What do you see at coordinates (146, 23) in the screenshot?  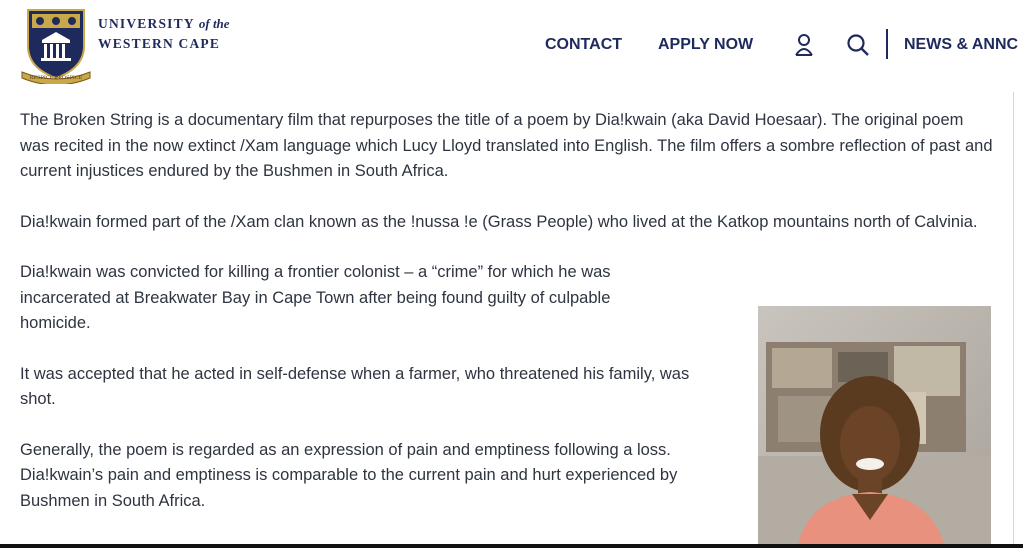 I see `logo-line1: UNIVERSITY` at bounding box center [146, 23].